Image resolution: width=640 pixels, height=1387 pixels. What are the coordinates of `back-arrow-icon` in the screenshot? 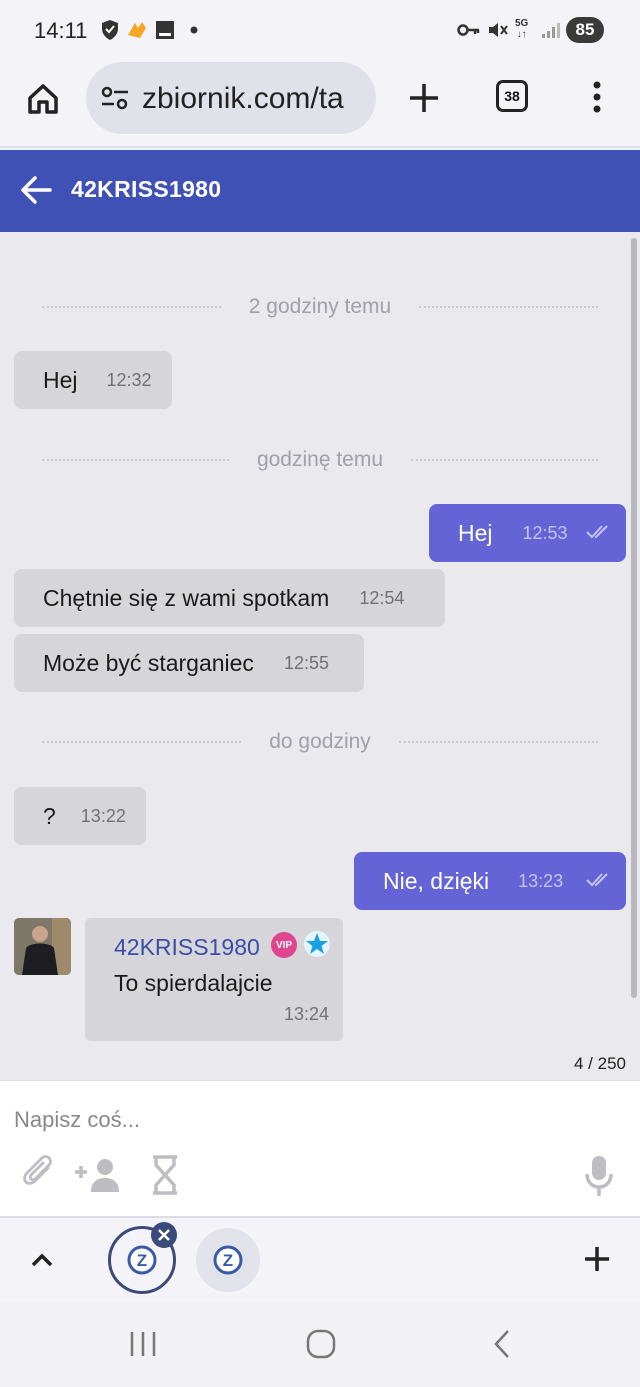 It's located at (36, 190).